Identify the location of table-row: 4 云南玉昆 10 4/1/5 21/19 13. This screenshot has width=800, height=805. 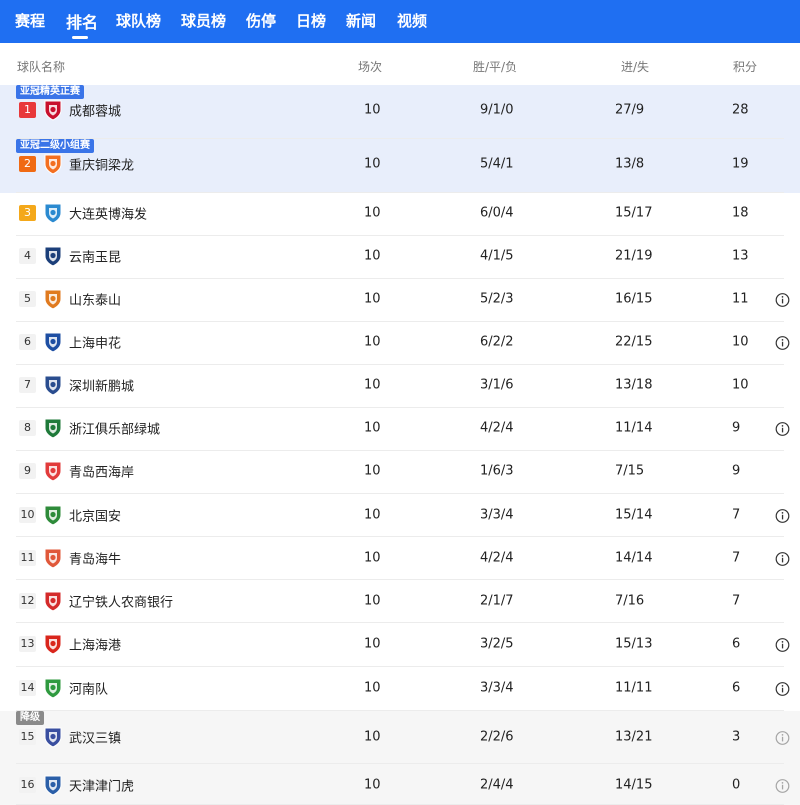
(400, 257).